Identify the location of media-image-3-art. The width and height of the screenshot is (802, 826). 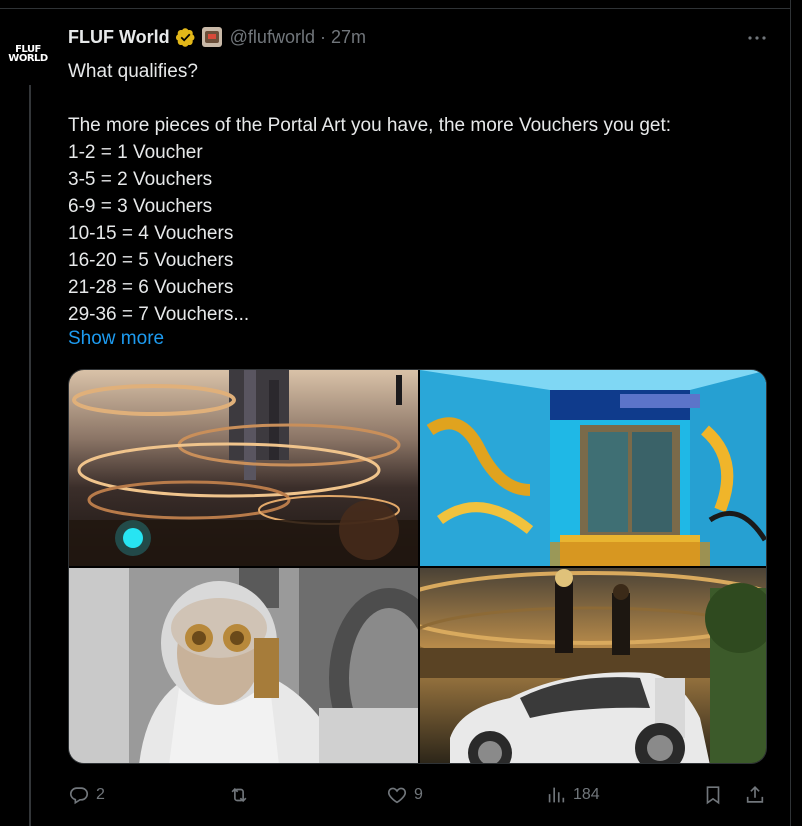
(243, 665).